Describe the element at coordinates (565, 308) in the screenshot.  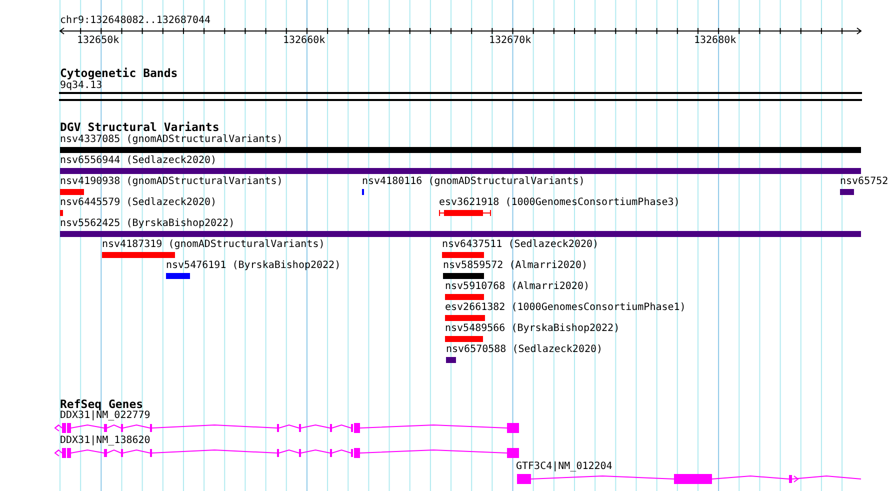
I see `variant-label: esv2661382 (1000GenomesConsortiumPhase1)` at that location.